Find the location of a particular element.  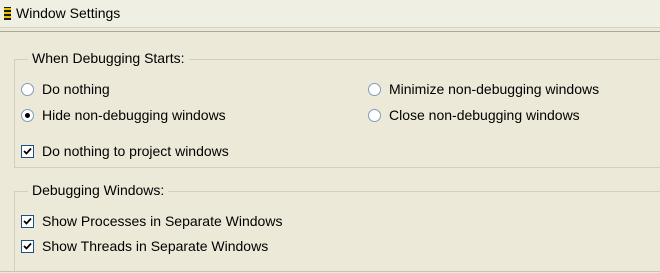

debugging-windows-legend: Debugging Windows: is located at coordinates (98, 190).